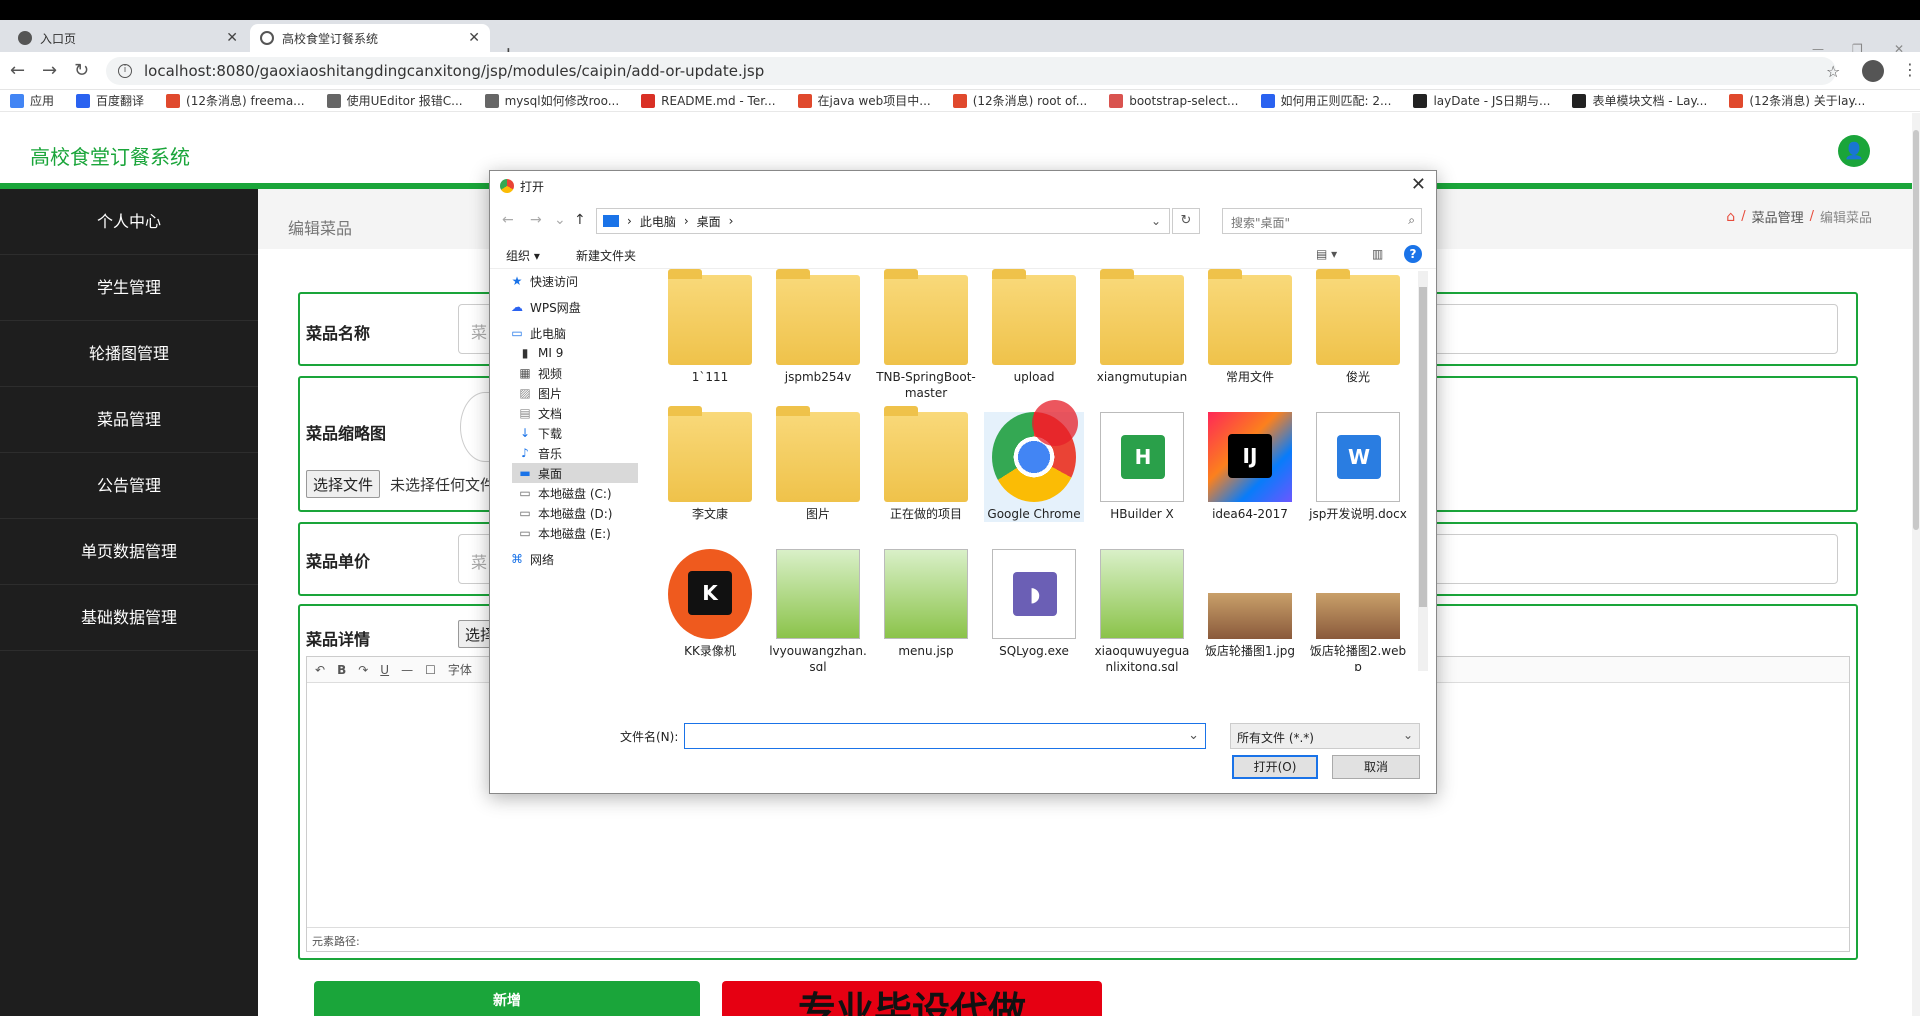 The height and width of the screenshot is (1016, 1920). I want to click on path-segment: 此电脑, so click(658, 221).